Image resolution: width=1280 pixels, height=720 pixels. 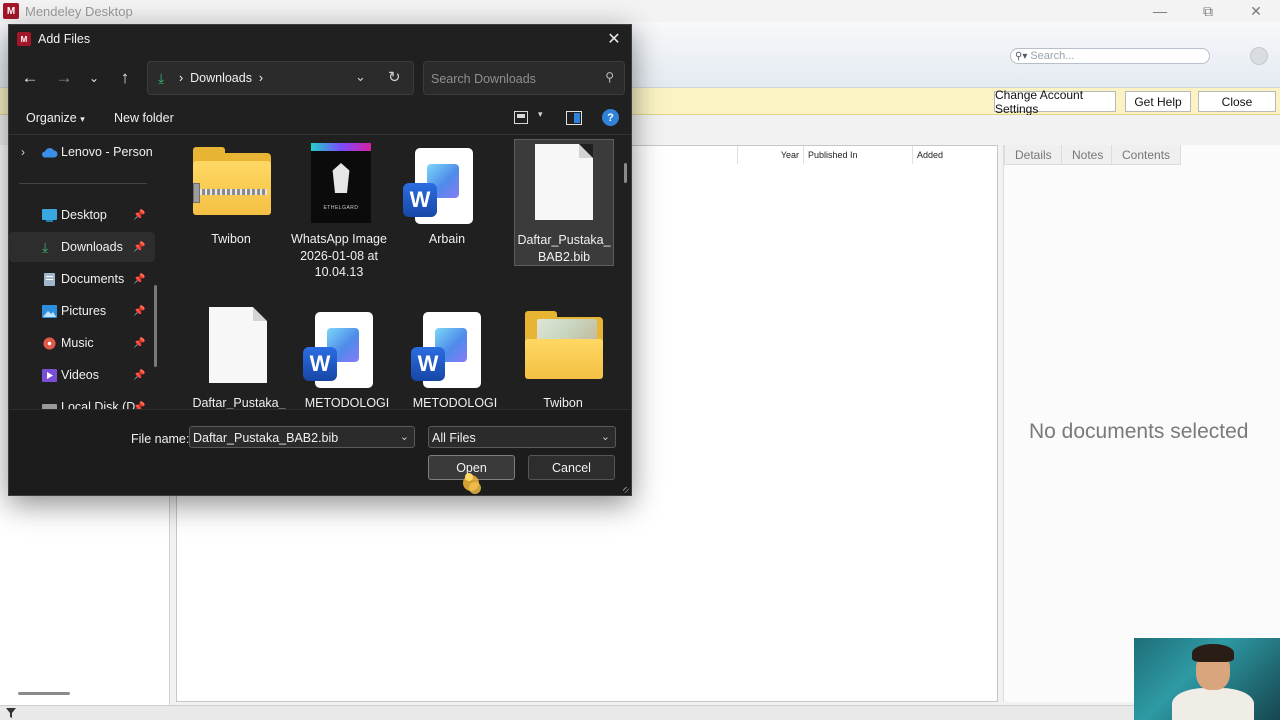 What do you see at coordinates (55, 118) in the screenshot?
I see `organize-menu: Organize ▾` at bounding box center [55, 118].